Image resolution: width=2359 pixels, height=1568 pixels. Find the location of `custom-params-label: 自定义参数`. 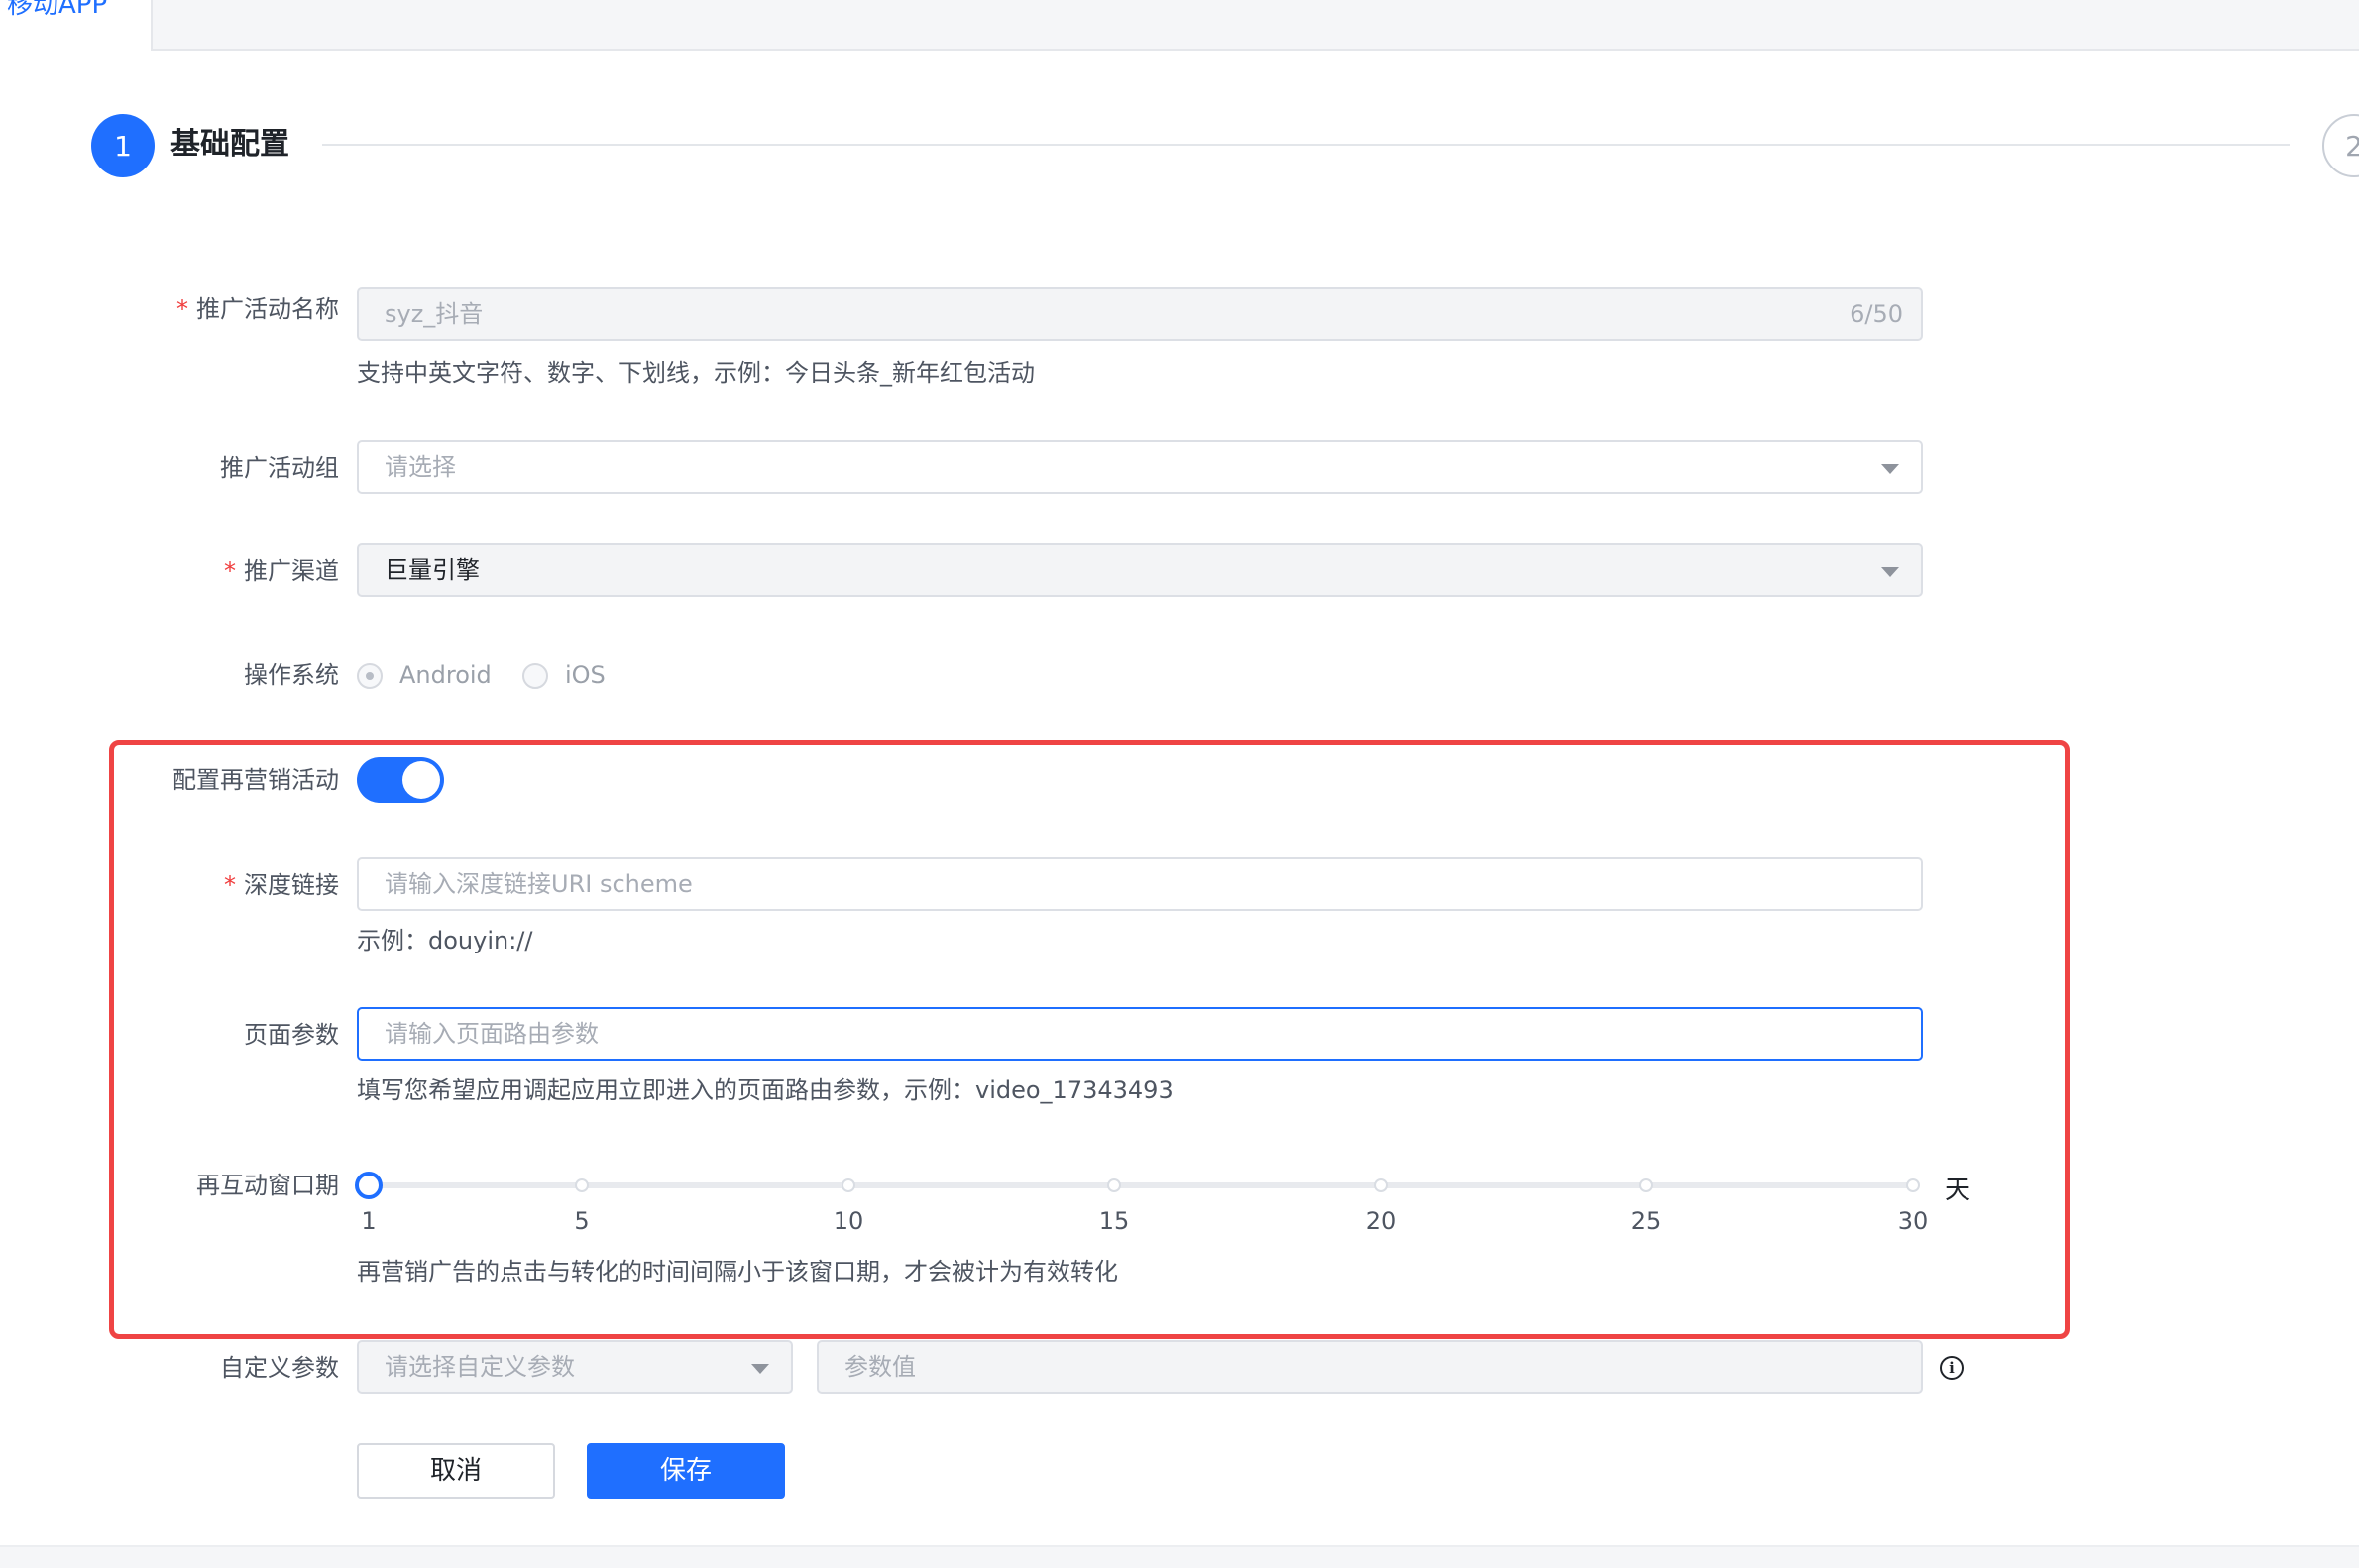

custom-params-label: 自定义参数 is located at coordinates (279, 1368).